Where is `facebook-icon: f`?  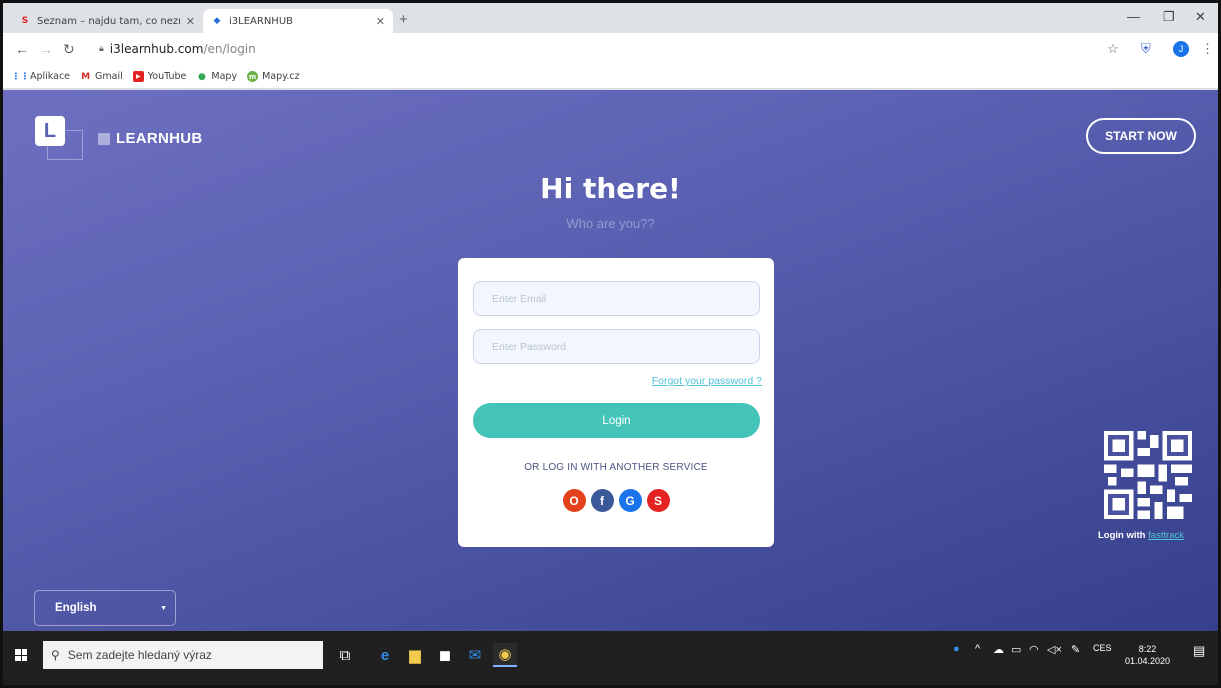 facebook-icon: f is located at coordinates (602, 500).